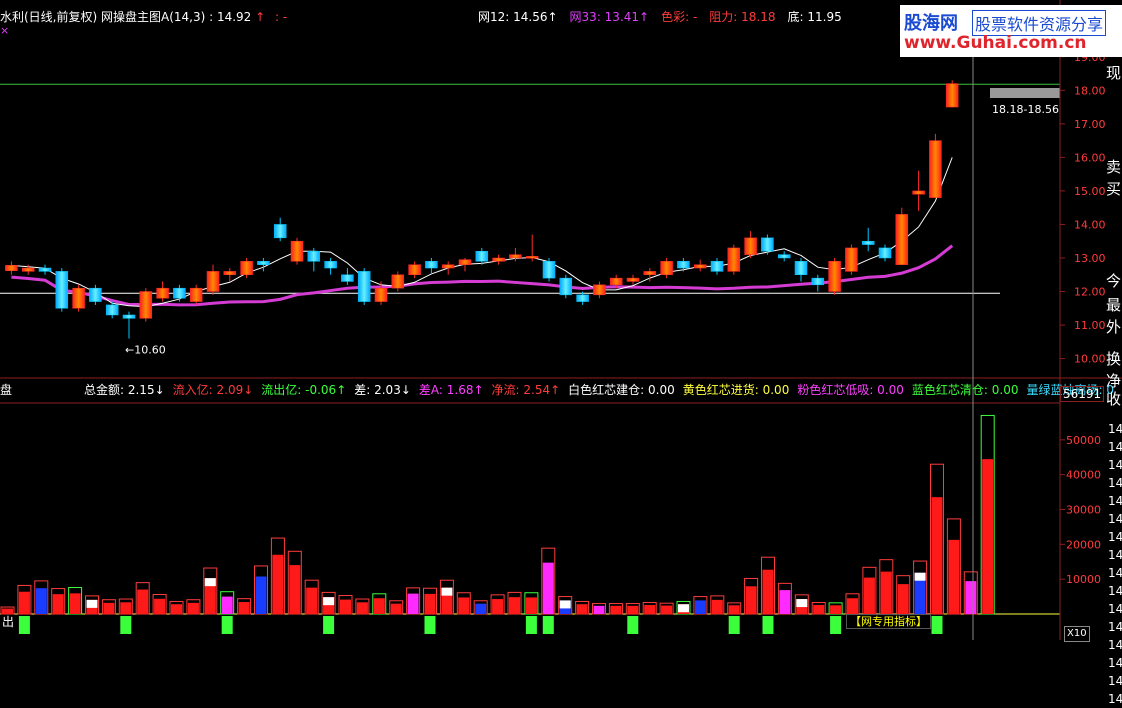 This screenshot has height=708, width=1122. What do you see at coordinates (4, 31) in the screenshot?
I see `close-icon: ×` at bounding box center [4, 31].